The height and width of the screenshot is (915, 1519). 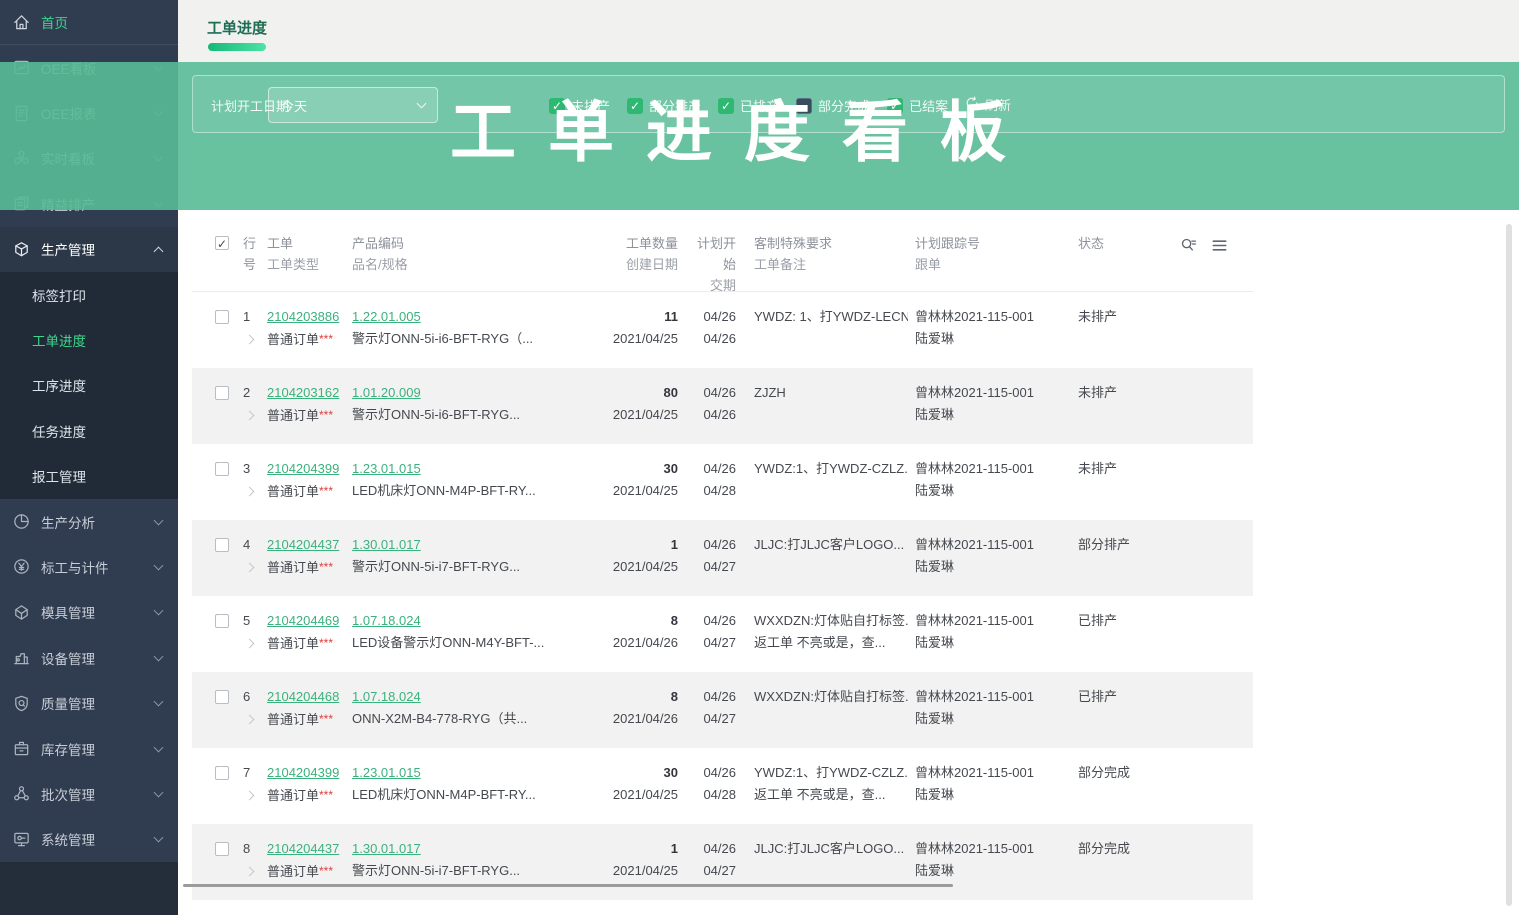 I want to click on sidebar-item-1: 标工与计件, so click(x=89, y=566).